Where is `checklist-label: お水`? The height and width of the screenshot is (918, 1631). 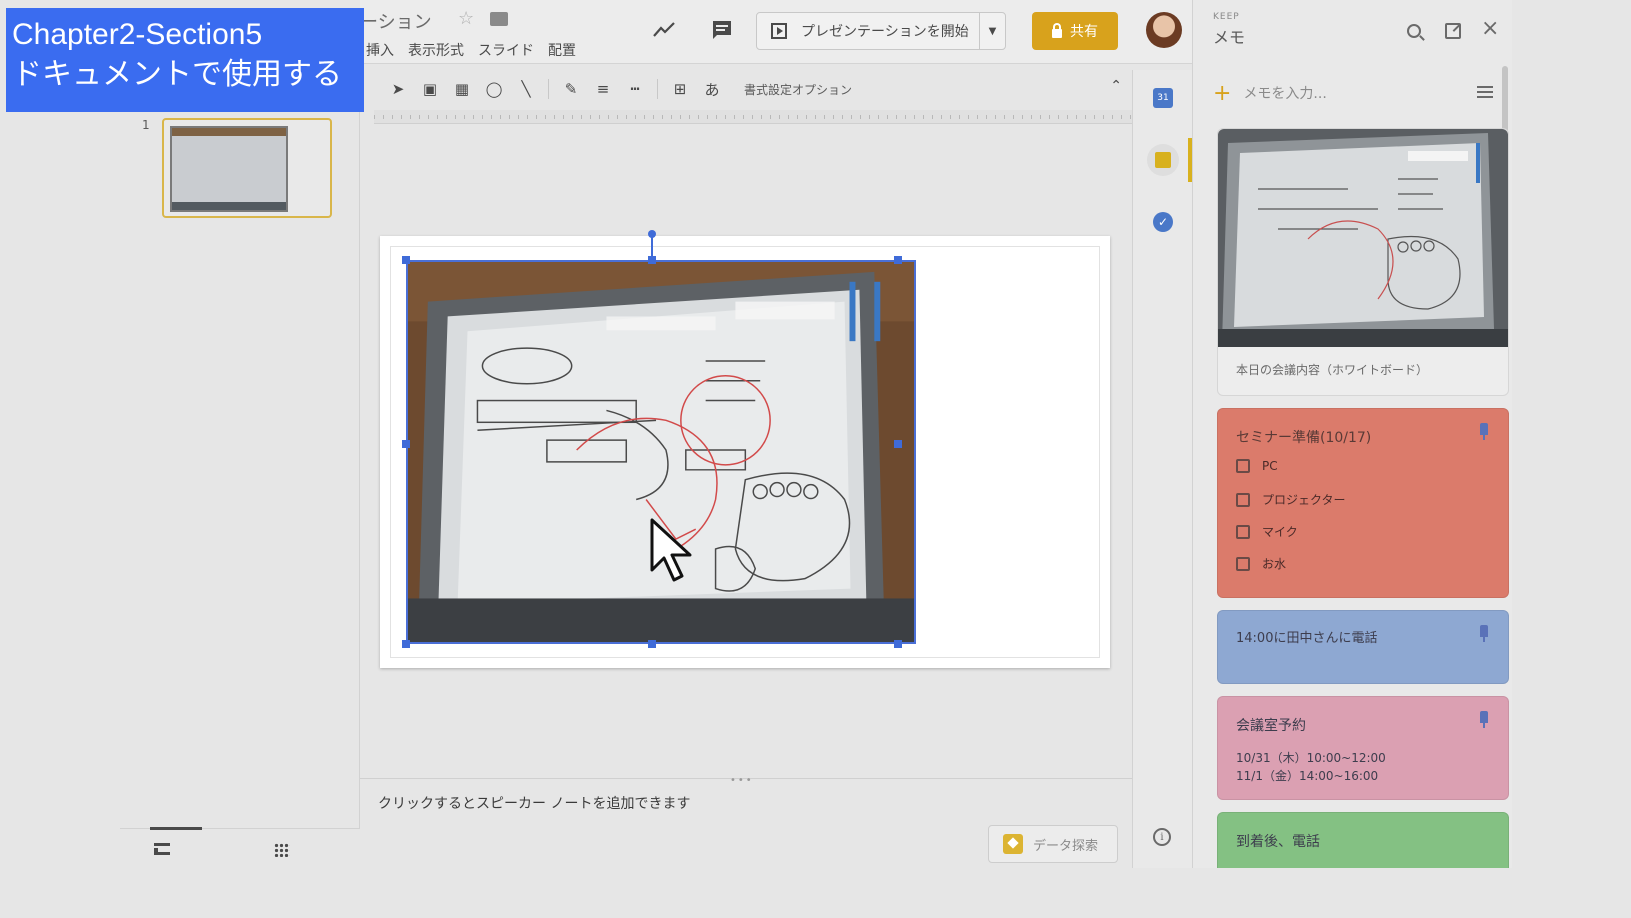
checklist-label: お水 is located at coordinates (1274, 564).